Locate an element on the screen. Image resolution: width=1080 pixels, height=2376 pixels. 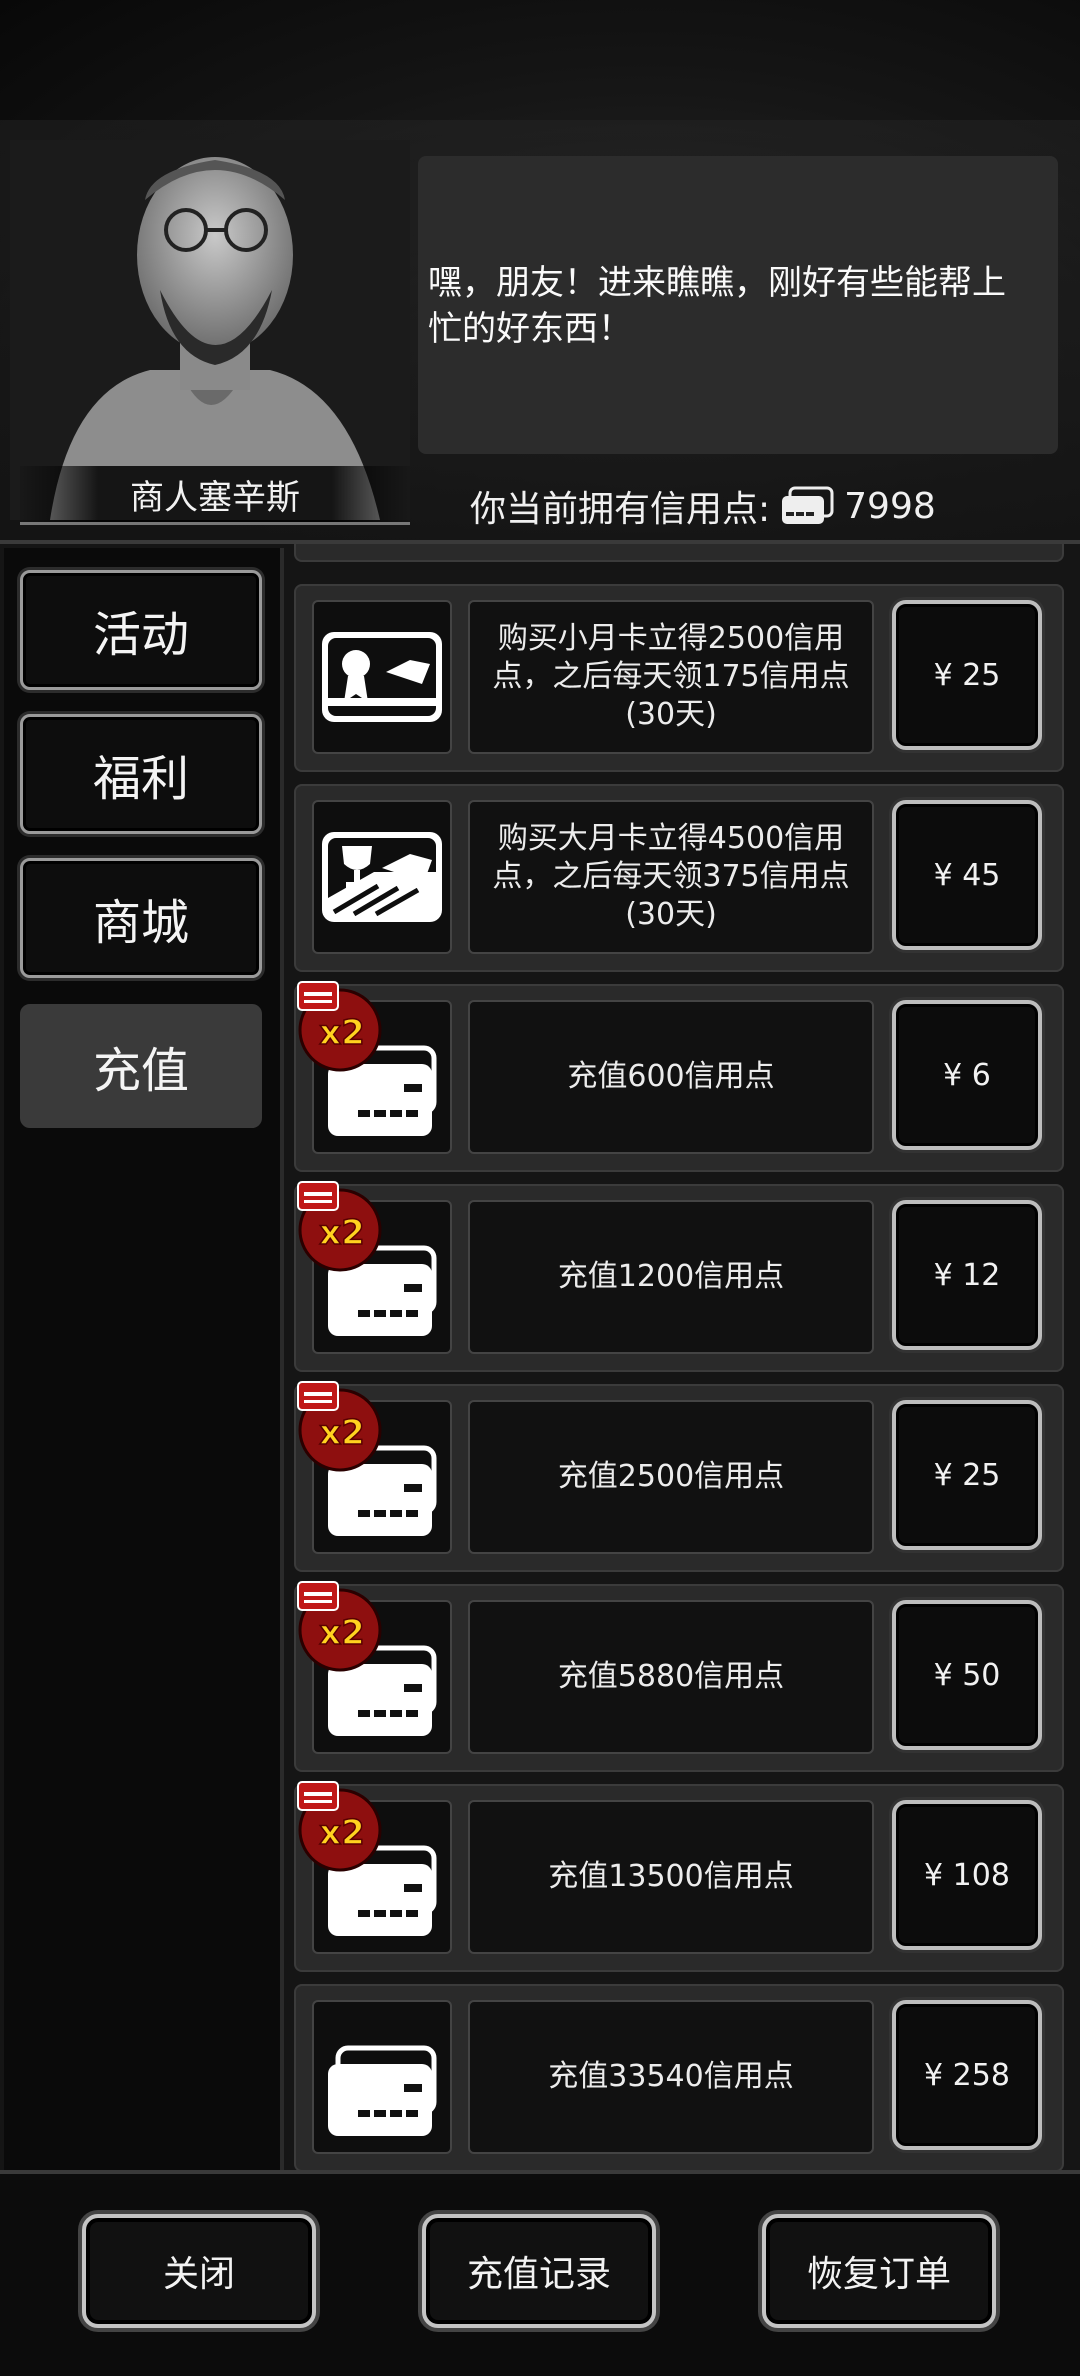
credits-display: 你当前拥有信用点: 7998 is located at coordinates (703, 506).